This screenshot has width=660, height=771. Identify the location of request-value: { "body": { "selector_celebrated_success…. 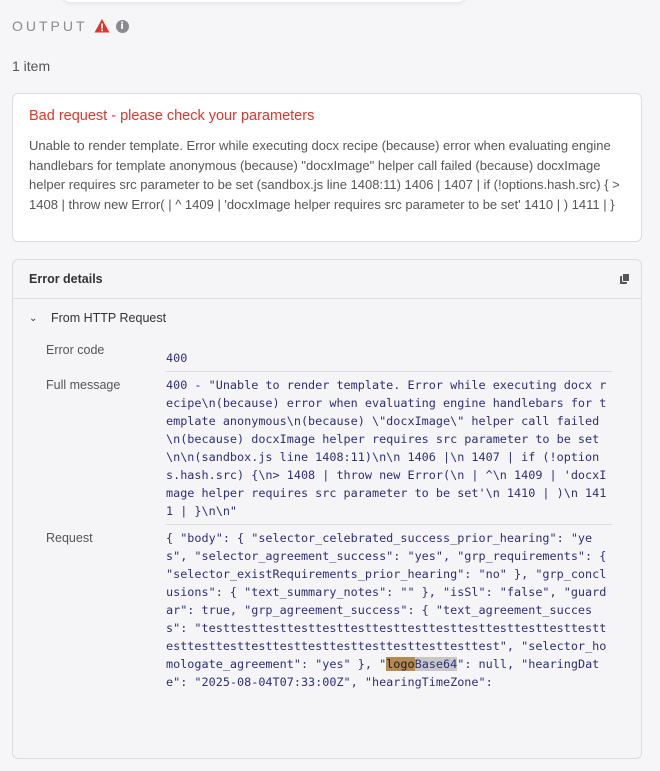
(389, 610).